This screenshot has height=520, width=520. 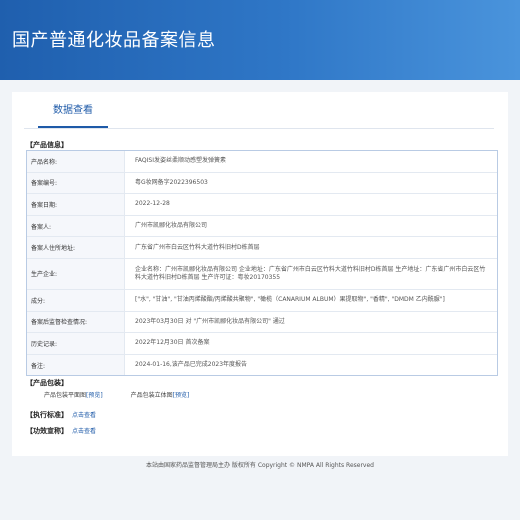 I want to click on efficacy-line: 【功效宣称】 点击查看, so click(x=61, y=431).